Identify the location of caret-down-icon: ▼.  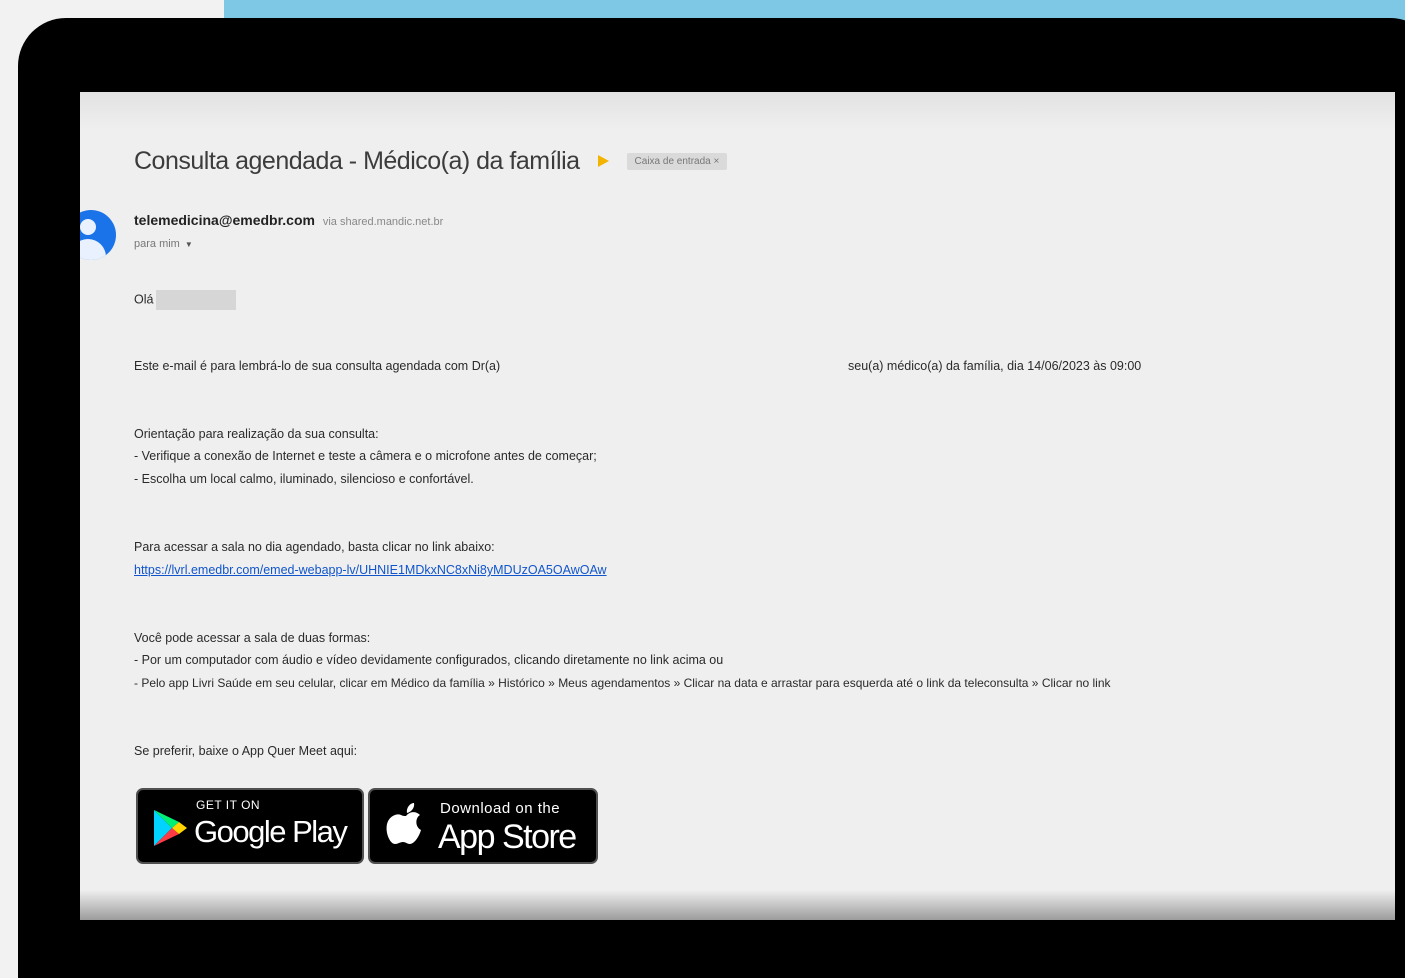
(189, 244).